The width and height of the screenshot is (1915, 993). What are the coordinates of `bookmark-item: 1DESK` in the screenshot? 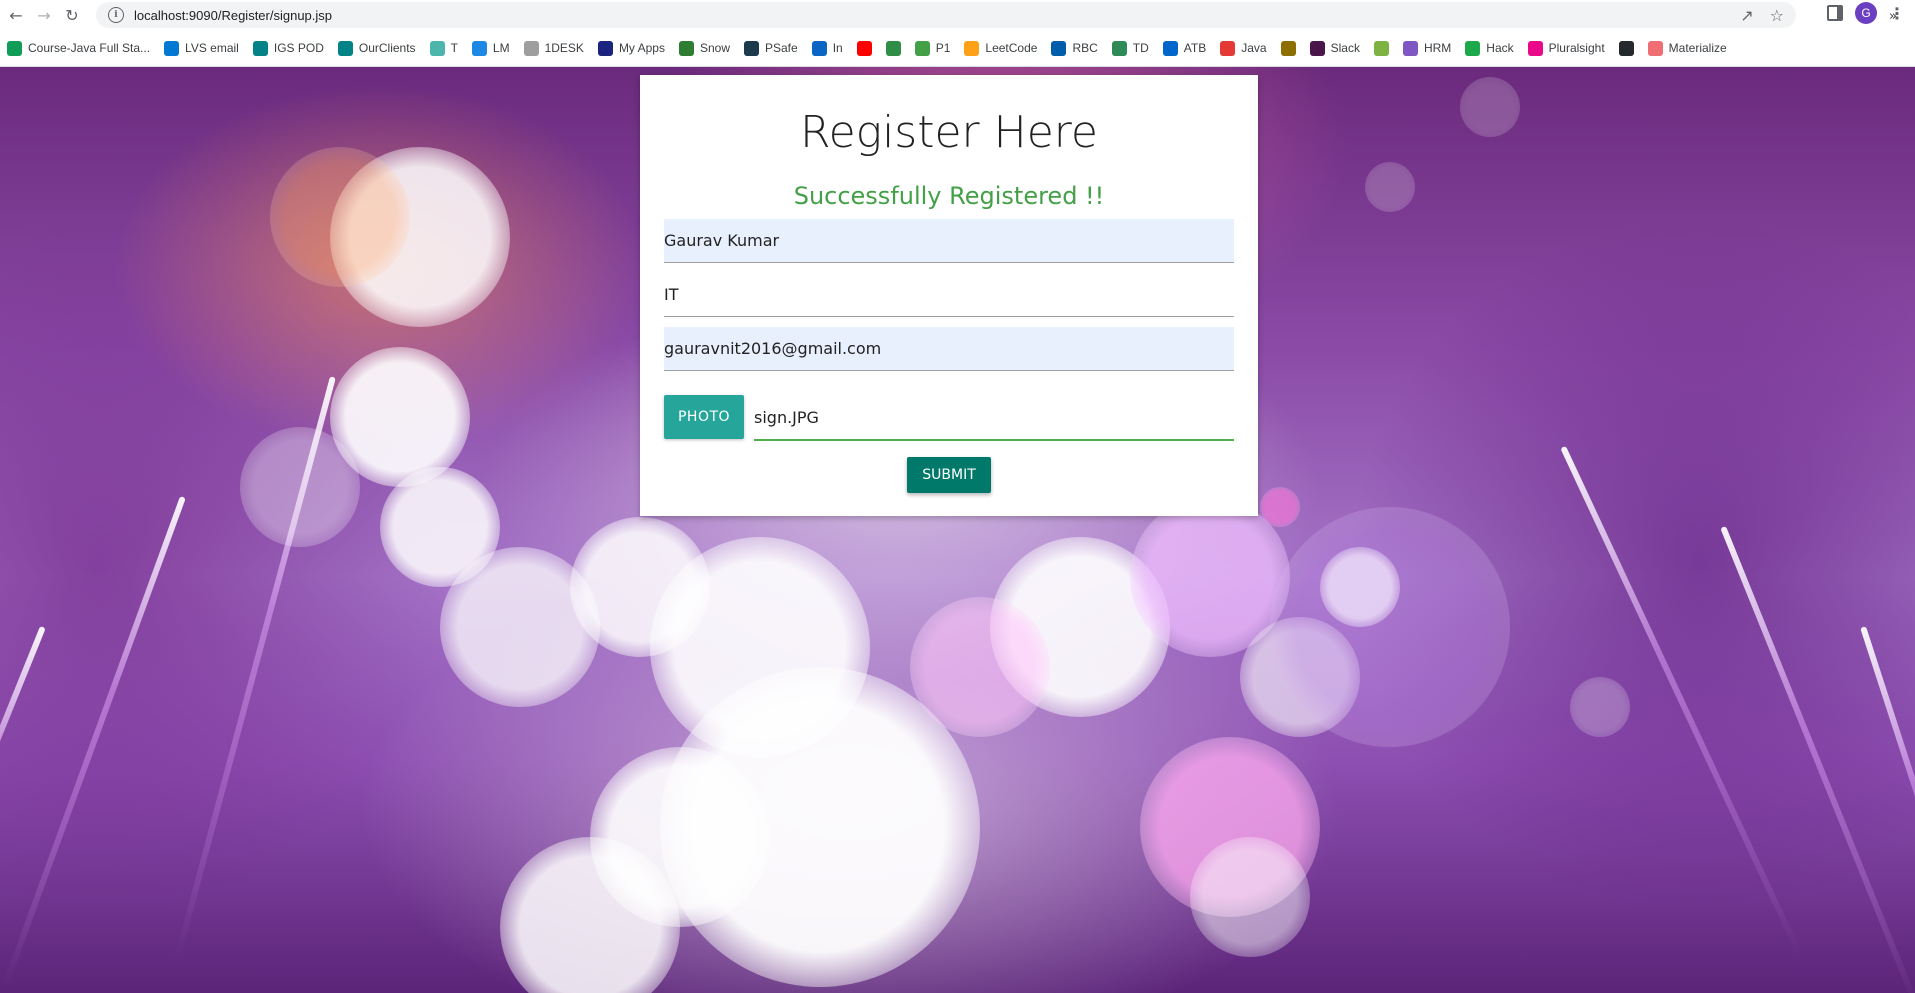 It's located at (554, 48).